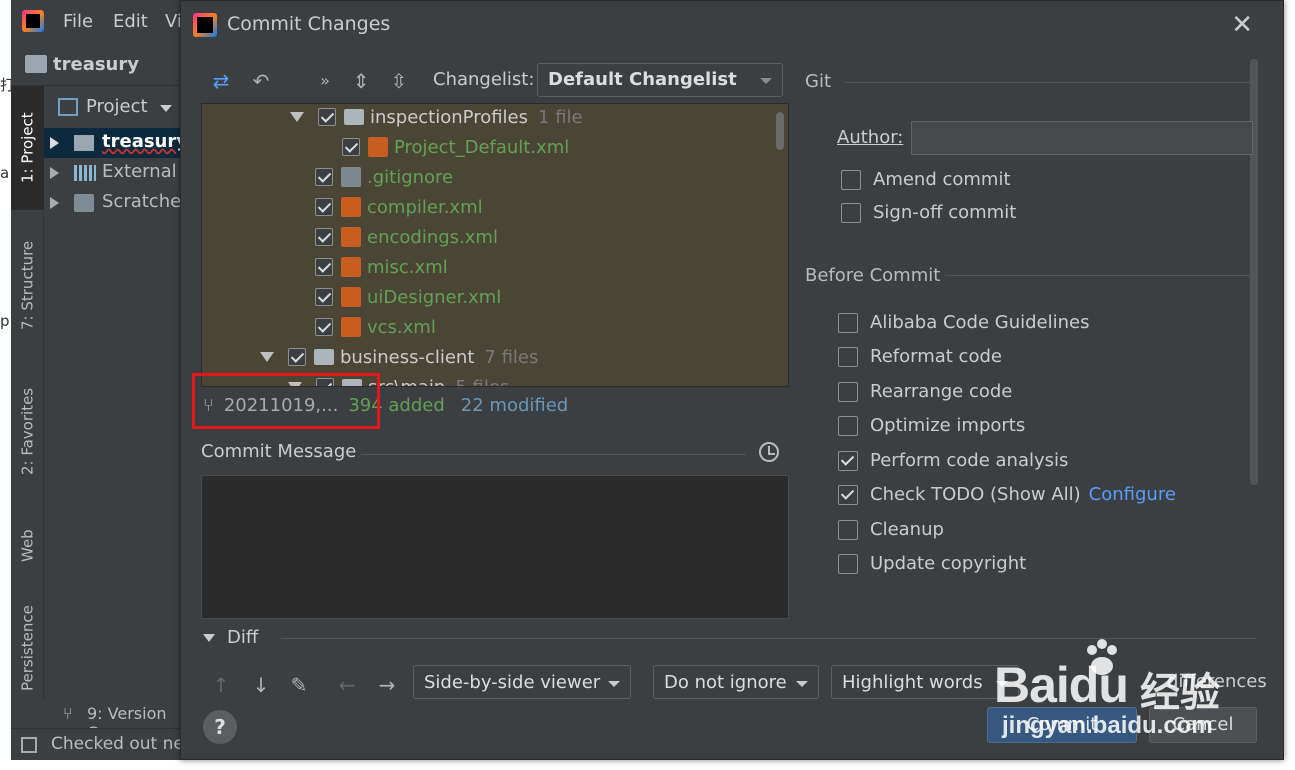 The image size is (1295, 770). What do you see at coordinates (399, 81) in the screenshot?
I see `collapse-all-icon: ⇳` at bounding box center [399, 81].